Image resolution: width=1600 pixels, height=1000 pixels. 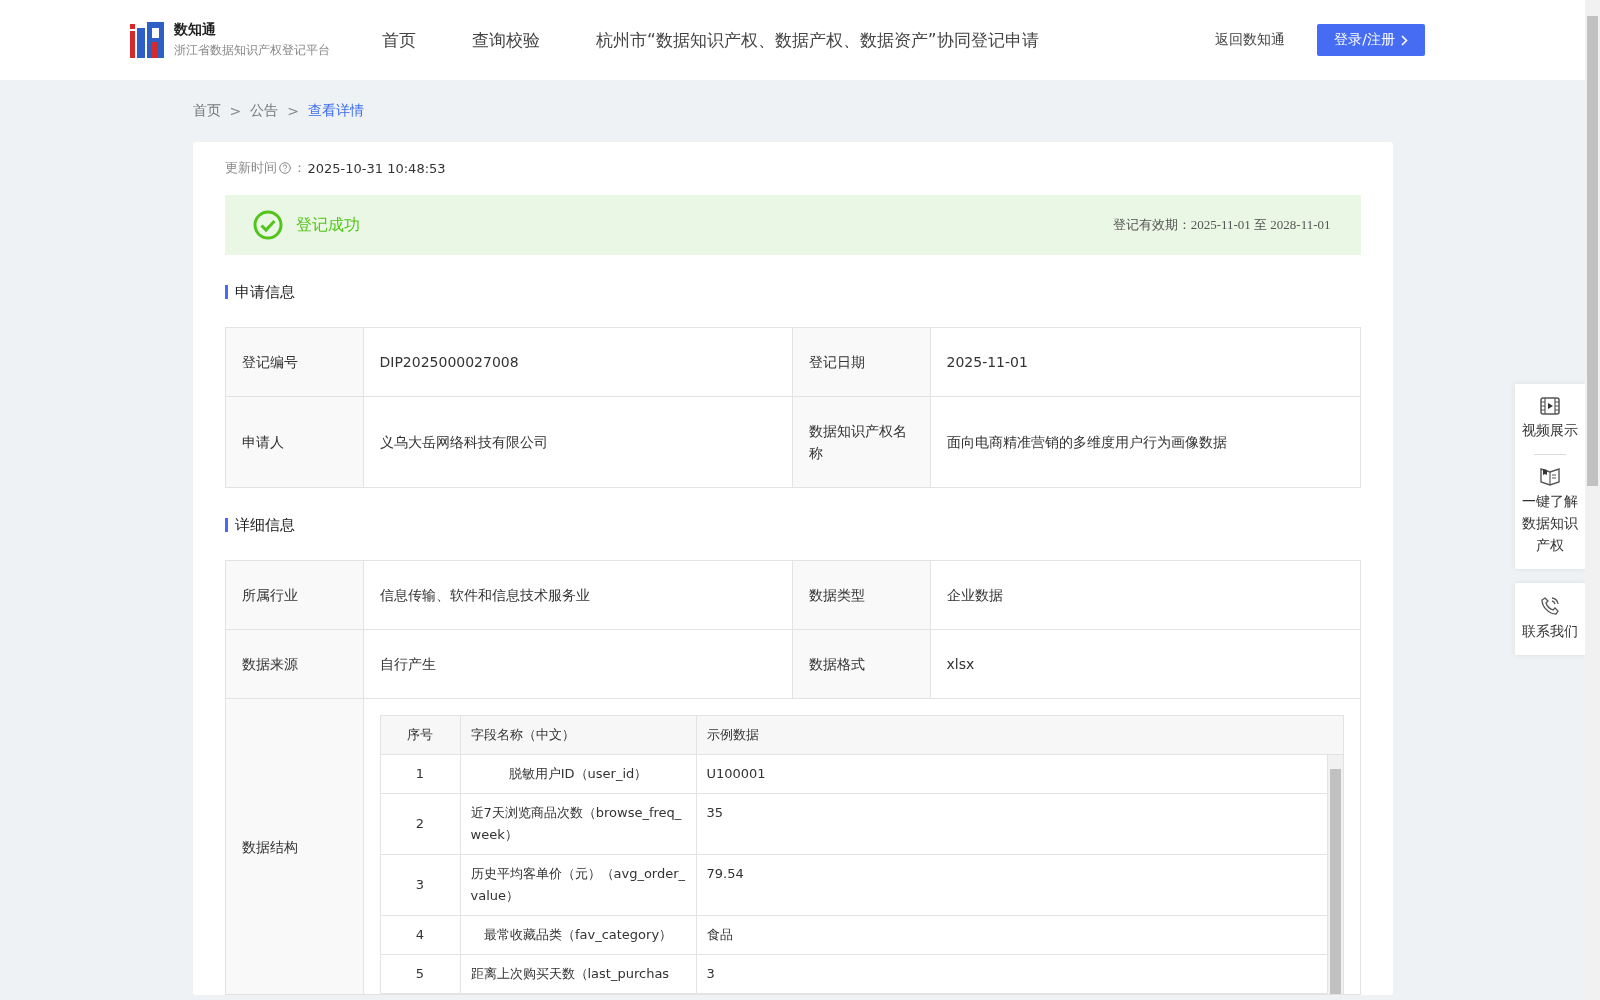 What do you see at coordinates (861, 595) in the screenshot?
I see `field-label: 数据类型` at bounding box center [861, 595].